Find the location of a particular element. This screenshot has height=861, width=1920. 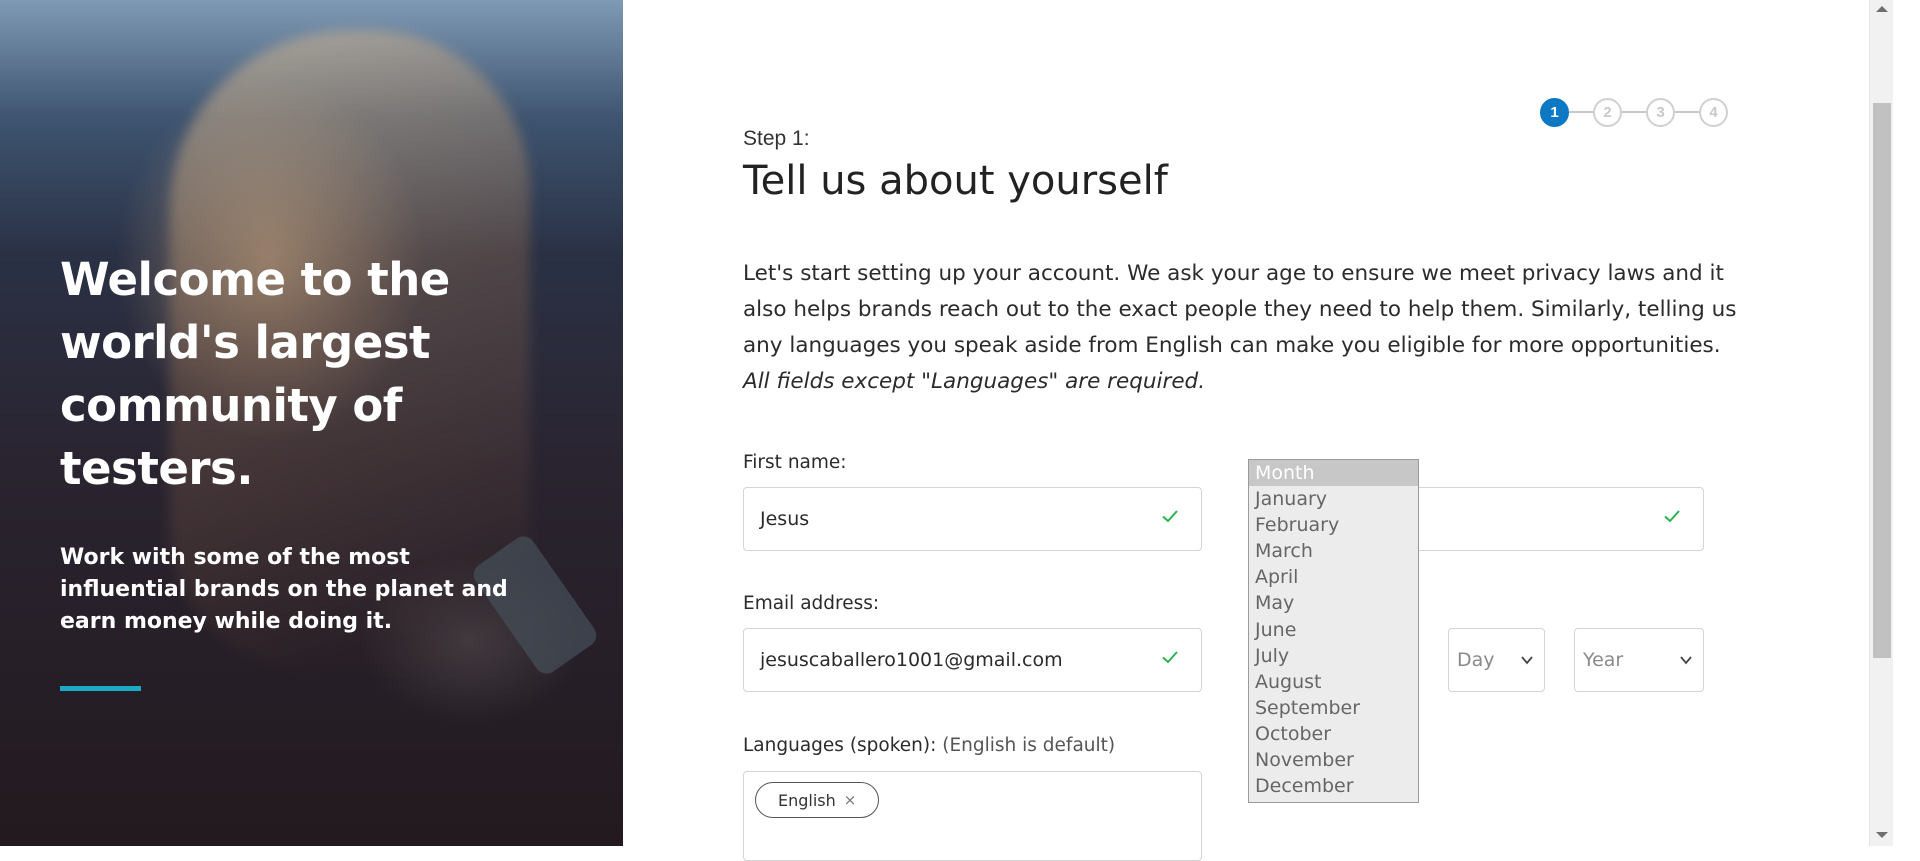

step-2: 2 is located at coordinates (1607, 112).